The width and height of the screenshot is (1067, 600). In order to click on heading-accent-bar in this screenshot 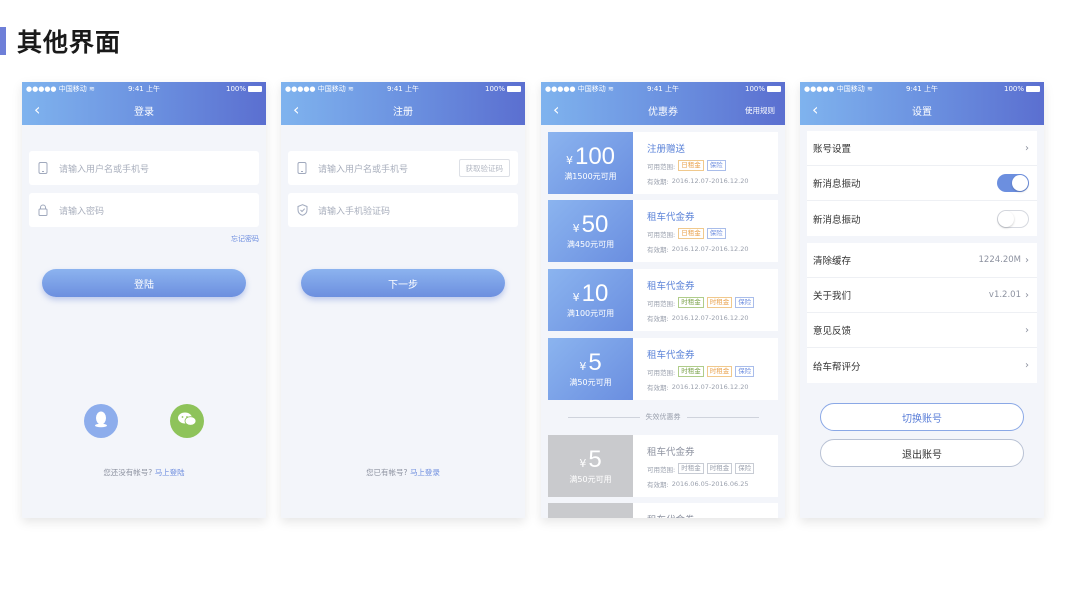, I will do `click(3, 41)`.